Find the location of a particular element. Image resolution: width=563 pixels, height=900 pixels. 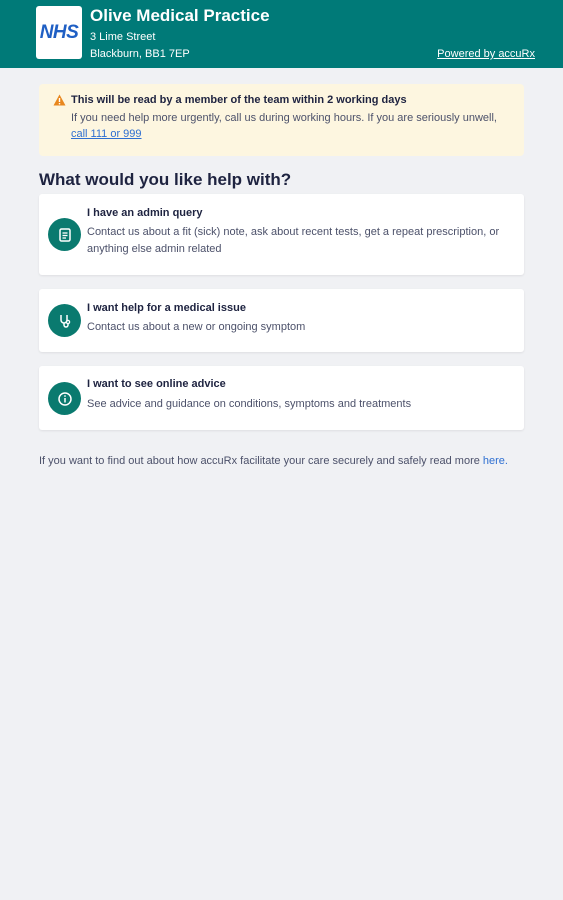

warning-icon is located at coordinates (59, 100).